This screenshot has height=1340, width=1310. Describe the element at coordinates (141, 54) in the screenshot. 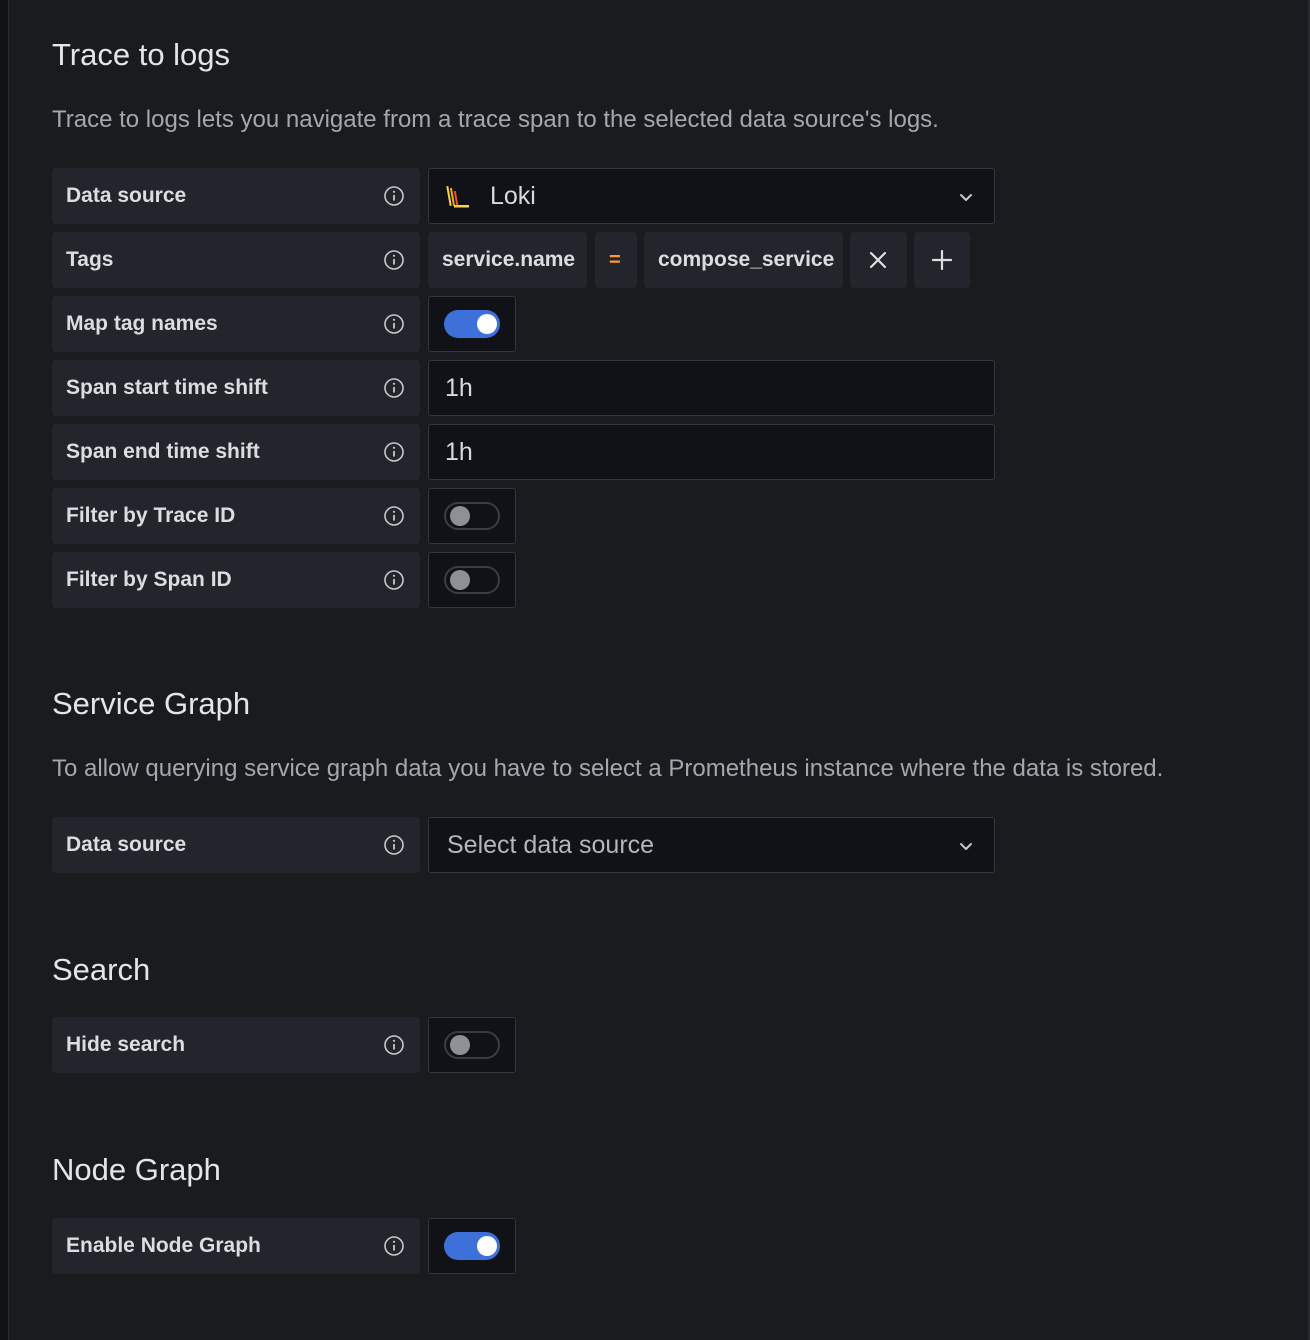

I see `trace-to-logs-title: Trace to logs` at that location.